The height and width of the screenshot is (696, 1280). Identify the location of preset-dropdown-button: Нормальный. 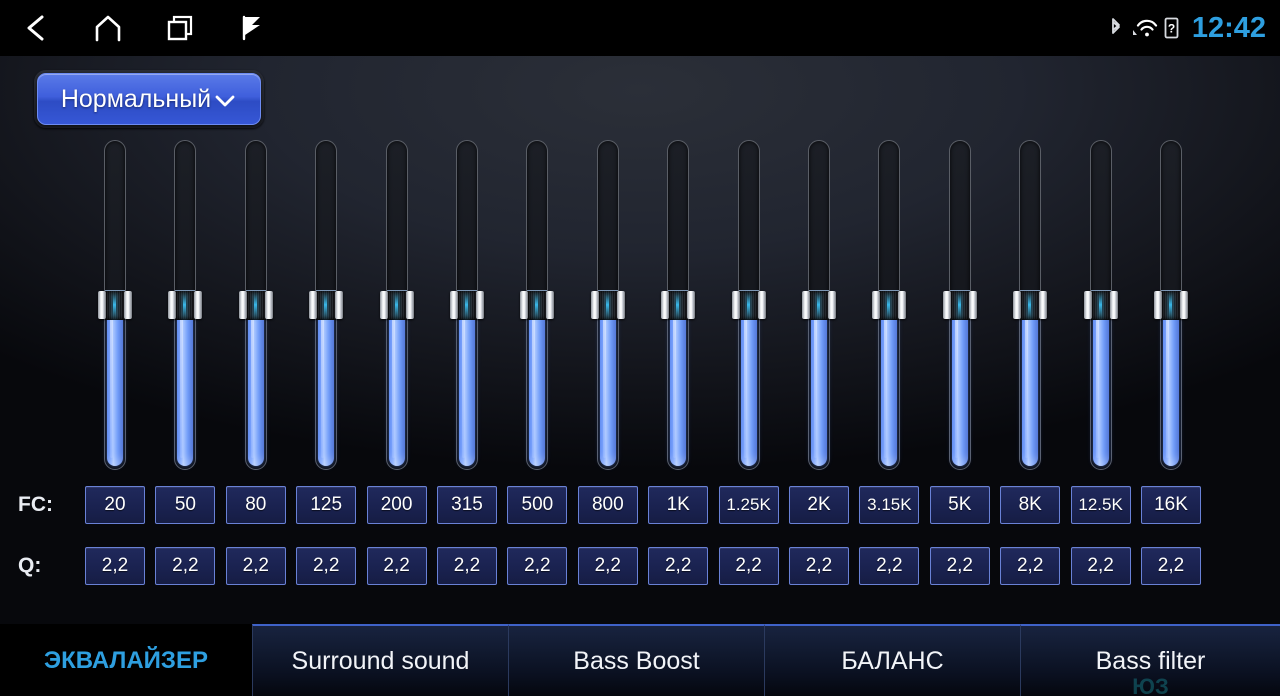
(149, 99).